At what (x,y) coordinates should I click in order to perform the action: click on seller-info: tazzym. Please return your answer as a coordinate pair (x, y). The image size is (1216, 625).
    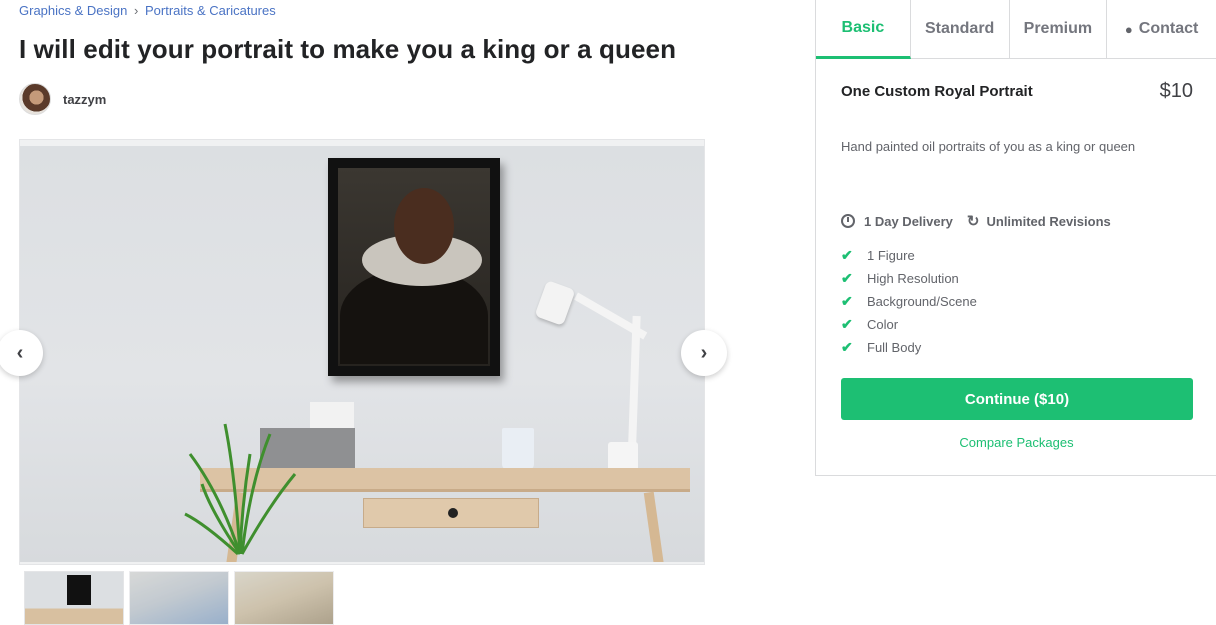
    Looking at the image, I should click on (62, 99).